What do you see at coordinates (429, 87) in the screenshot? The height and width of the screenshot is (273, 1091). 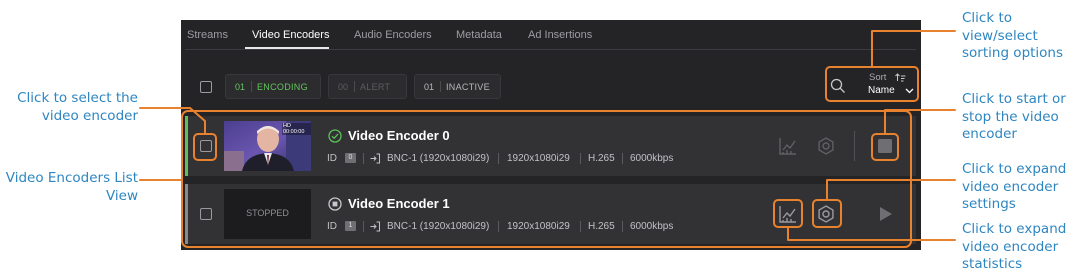 I see `filter-inactive-count: 01` at bounding box center [429, 87].